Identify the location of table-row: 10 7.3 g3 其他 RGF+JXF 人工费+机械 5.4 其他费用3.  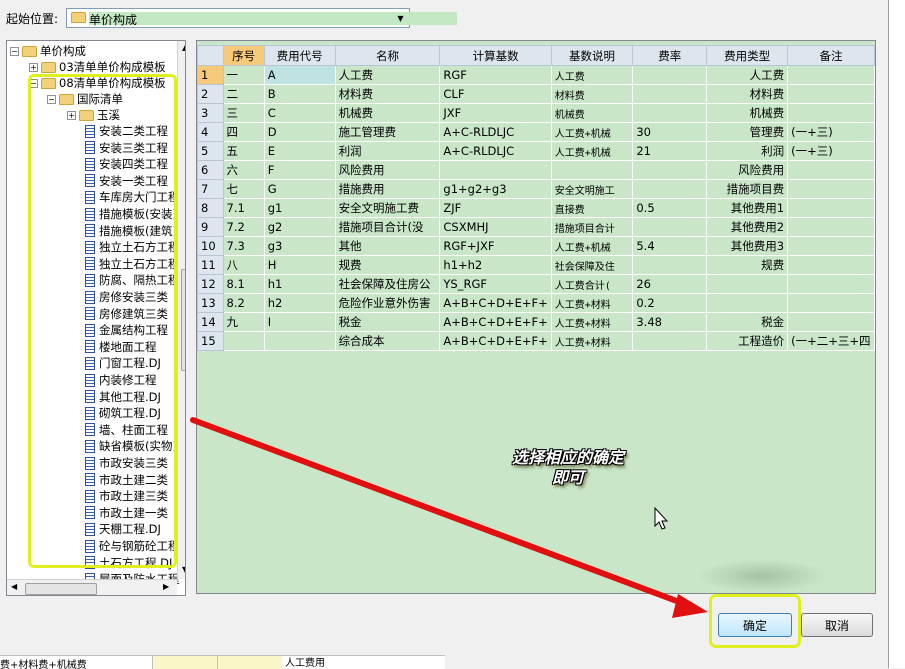
(536, 246).